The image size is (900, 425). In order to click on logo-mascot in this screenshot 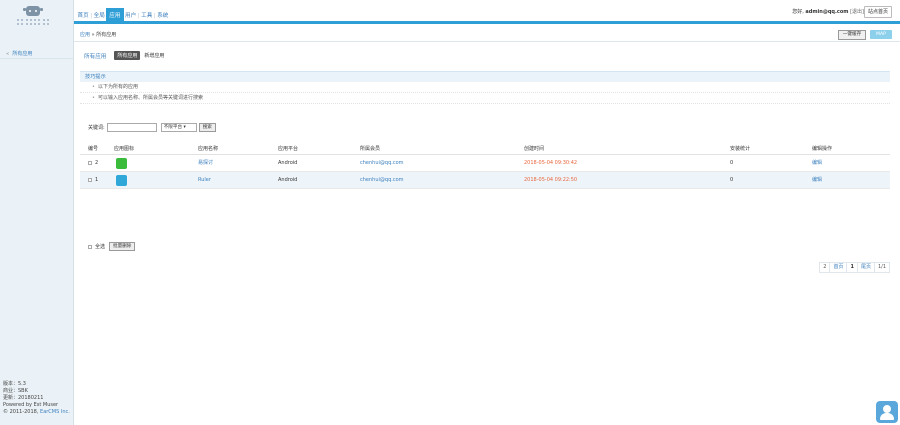, I will do `click(33, 11)`.